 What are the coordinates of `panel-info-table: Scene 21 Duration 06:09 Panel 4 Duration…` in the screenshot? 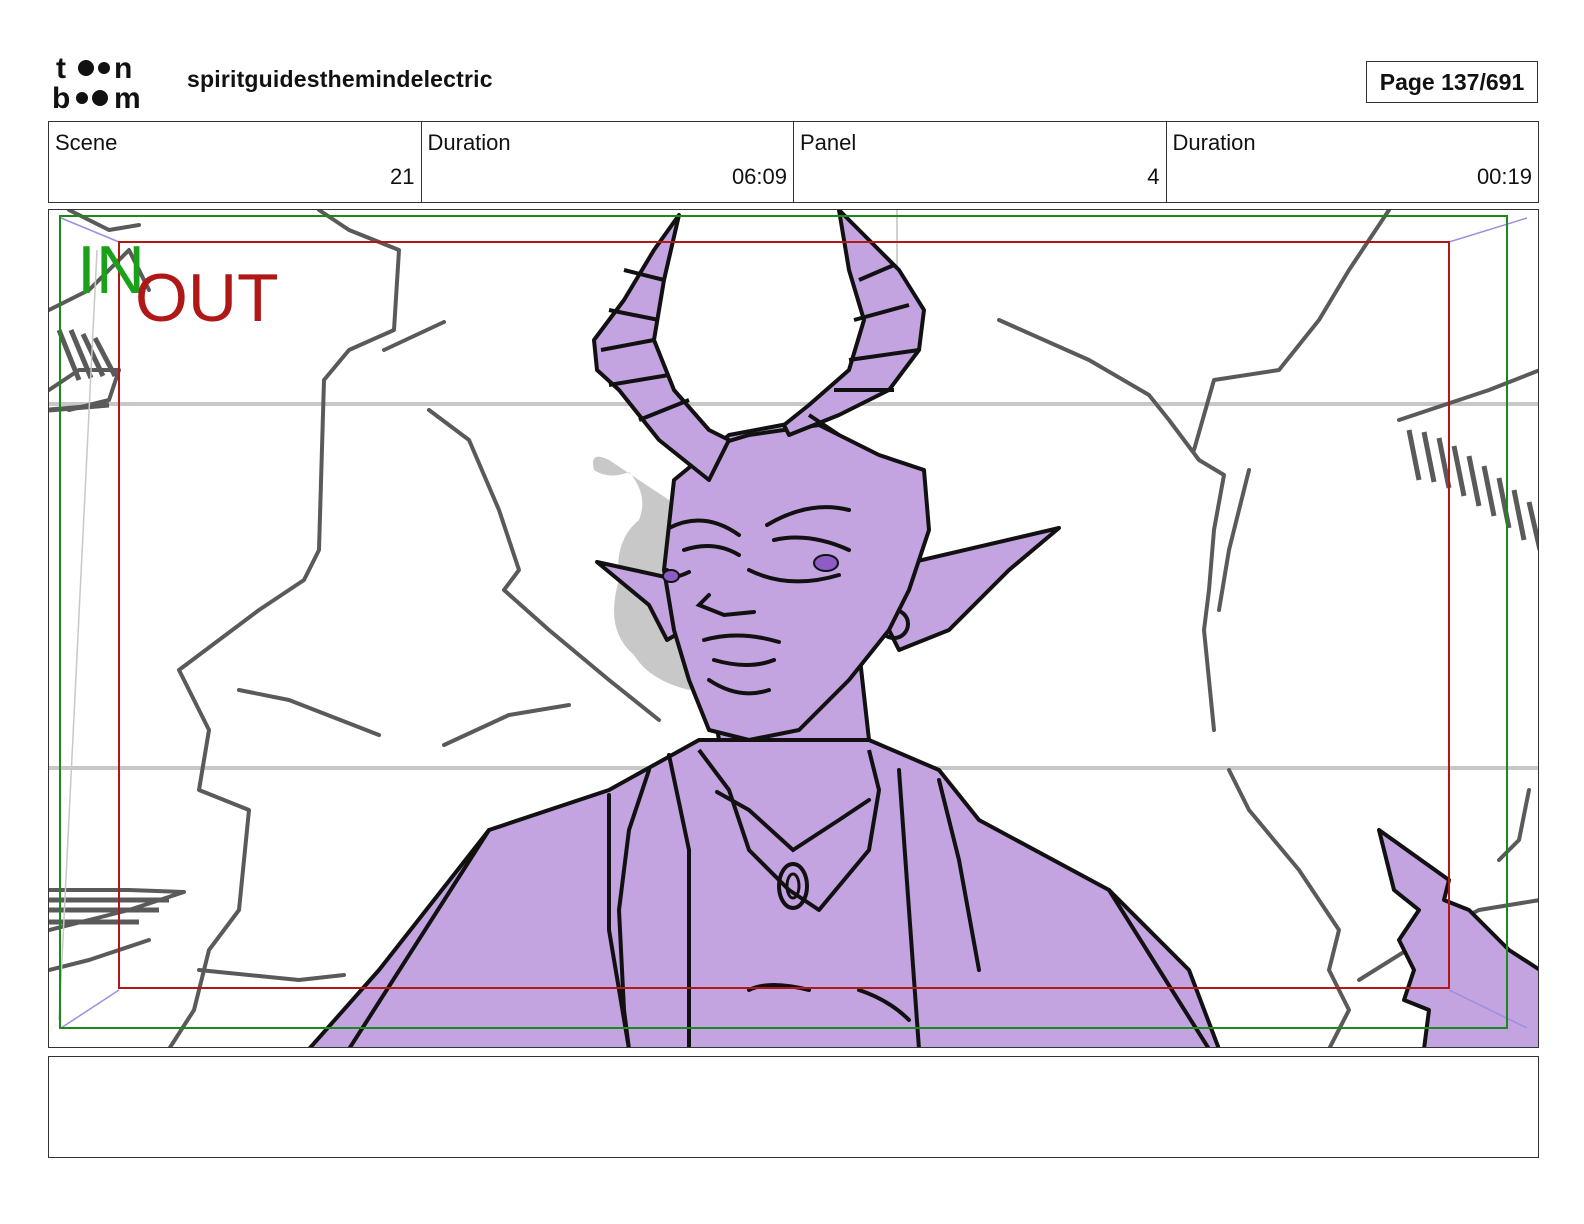 It's located at (793, 162).